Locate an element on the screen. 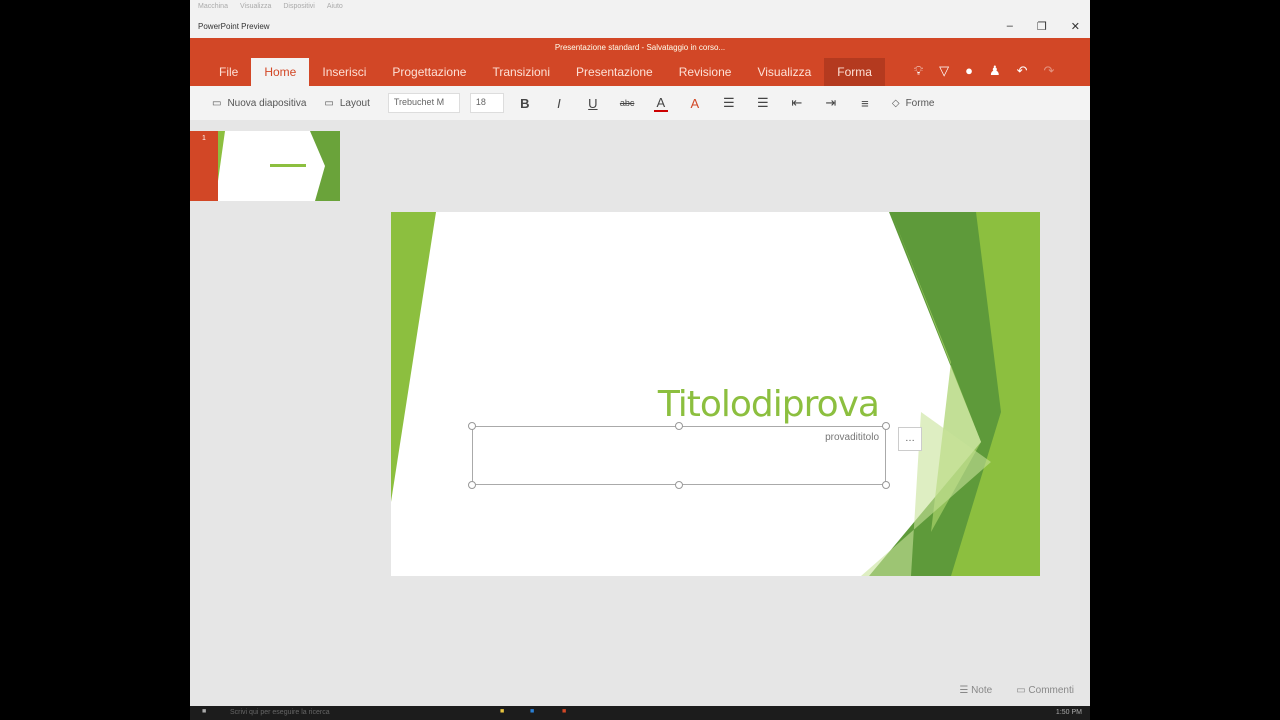  strikethrough-button: abc is located at coordinates (627, 103).